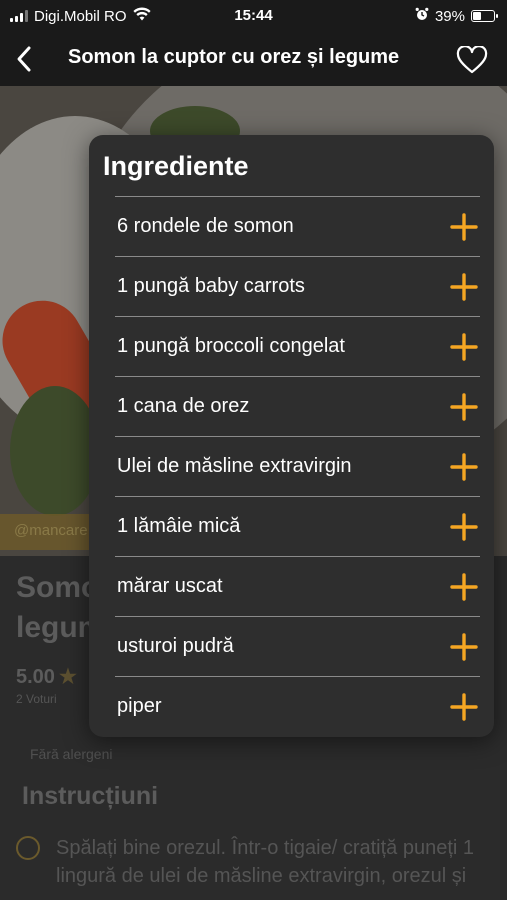 This screenshot has height=900, width=507. Describe the element at coordinates (139, 706) in the screenshot. I see `ingredient-label: piper` at that location.